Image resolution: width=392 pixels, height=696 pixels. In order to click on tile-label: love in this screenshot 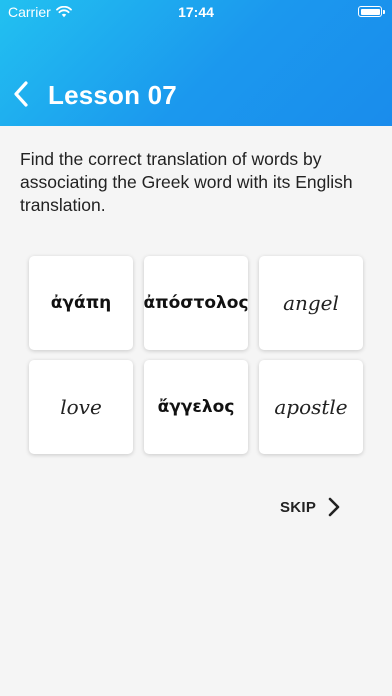, I will do `click(81, 407)`.